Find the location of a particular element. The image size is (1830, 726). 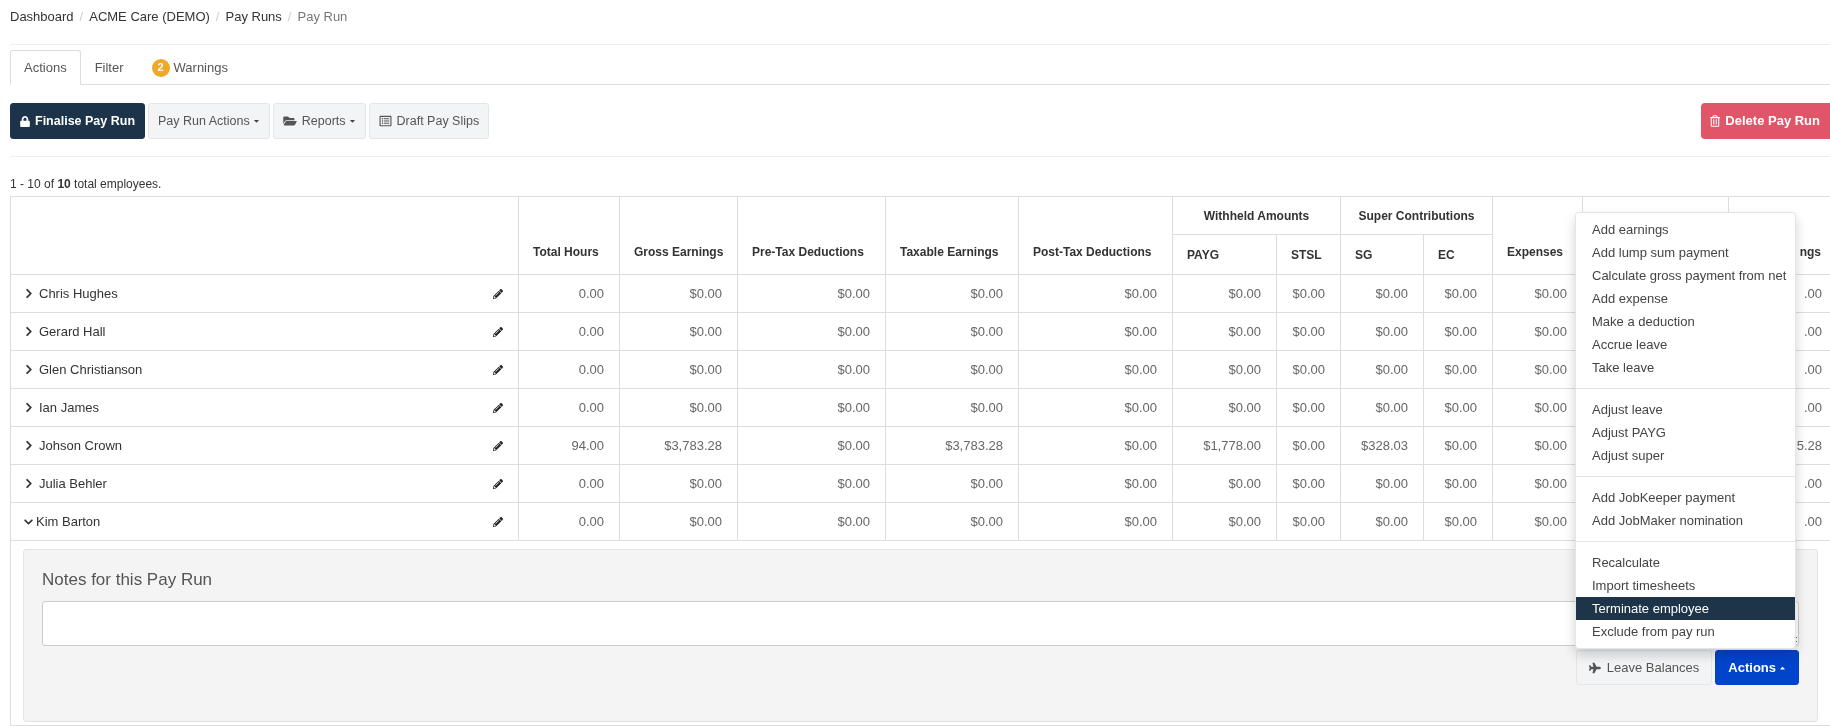

employee-name: Glen Christianson is located at coordinates (91, 369).